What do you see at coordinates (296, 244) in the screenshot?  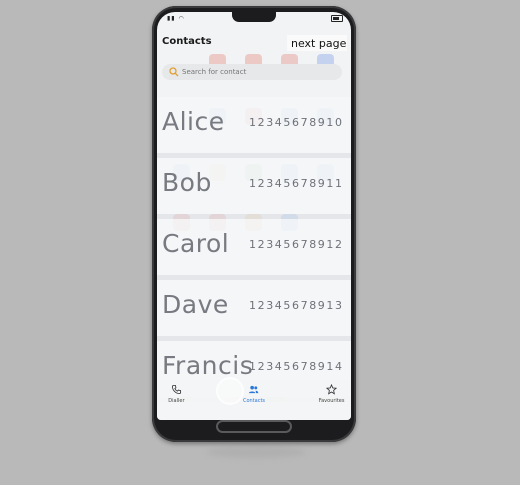 I see `contact-number: 12345678912` at bounding box center [296, 244].